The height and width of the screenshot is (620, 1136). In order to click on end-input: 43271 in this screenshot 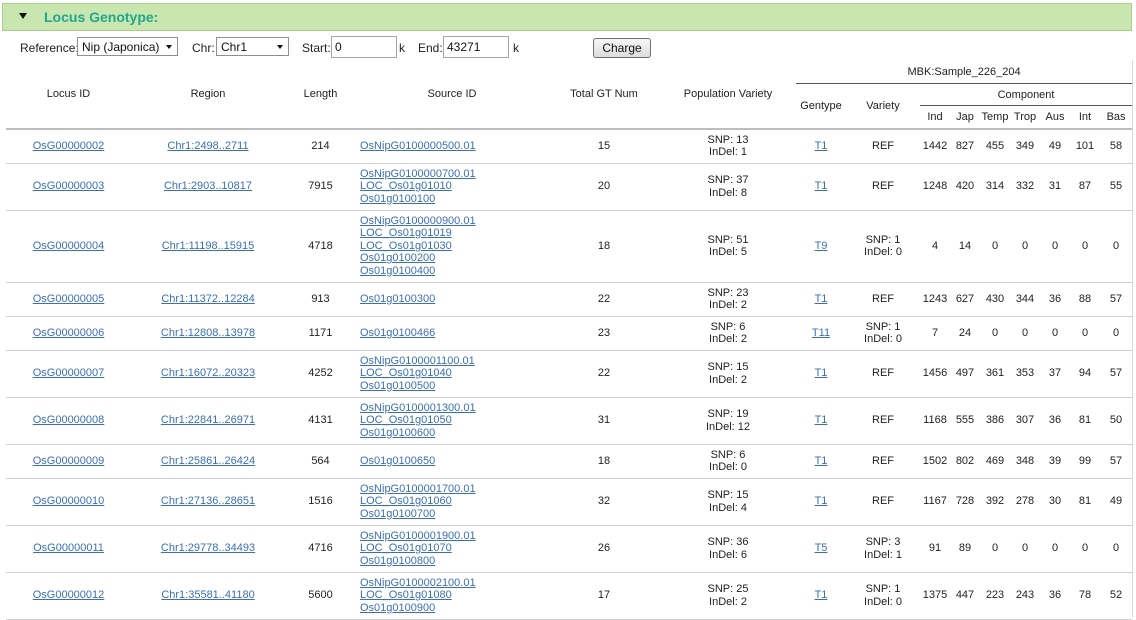, I will do `click(476, 47)`.